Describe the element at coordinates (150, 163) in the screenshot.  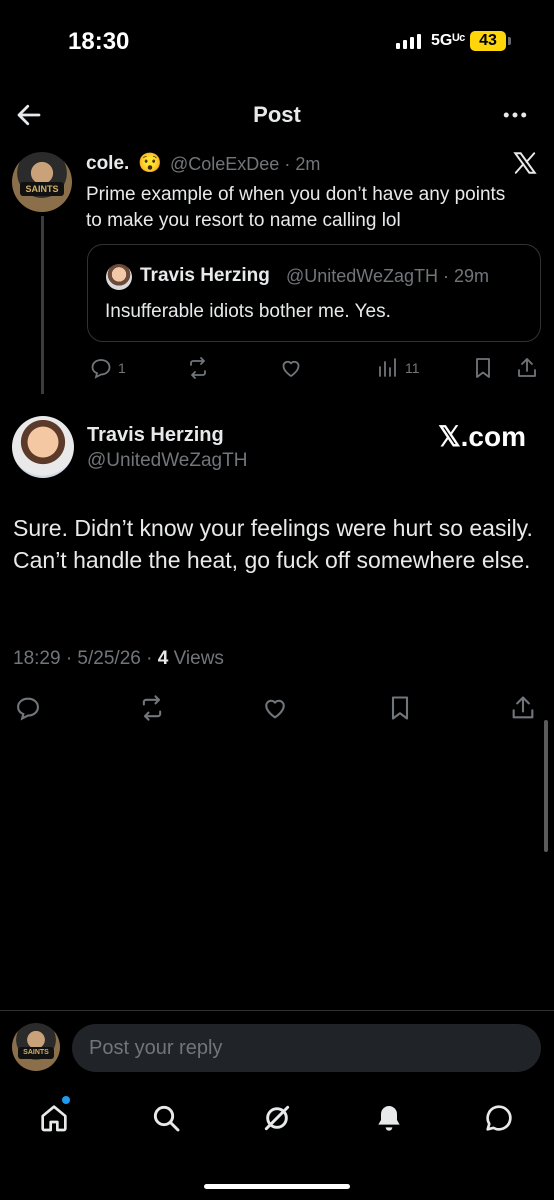
I see `author-emoji: 😯` at that location.